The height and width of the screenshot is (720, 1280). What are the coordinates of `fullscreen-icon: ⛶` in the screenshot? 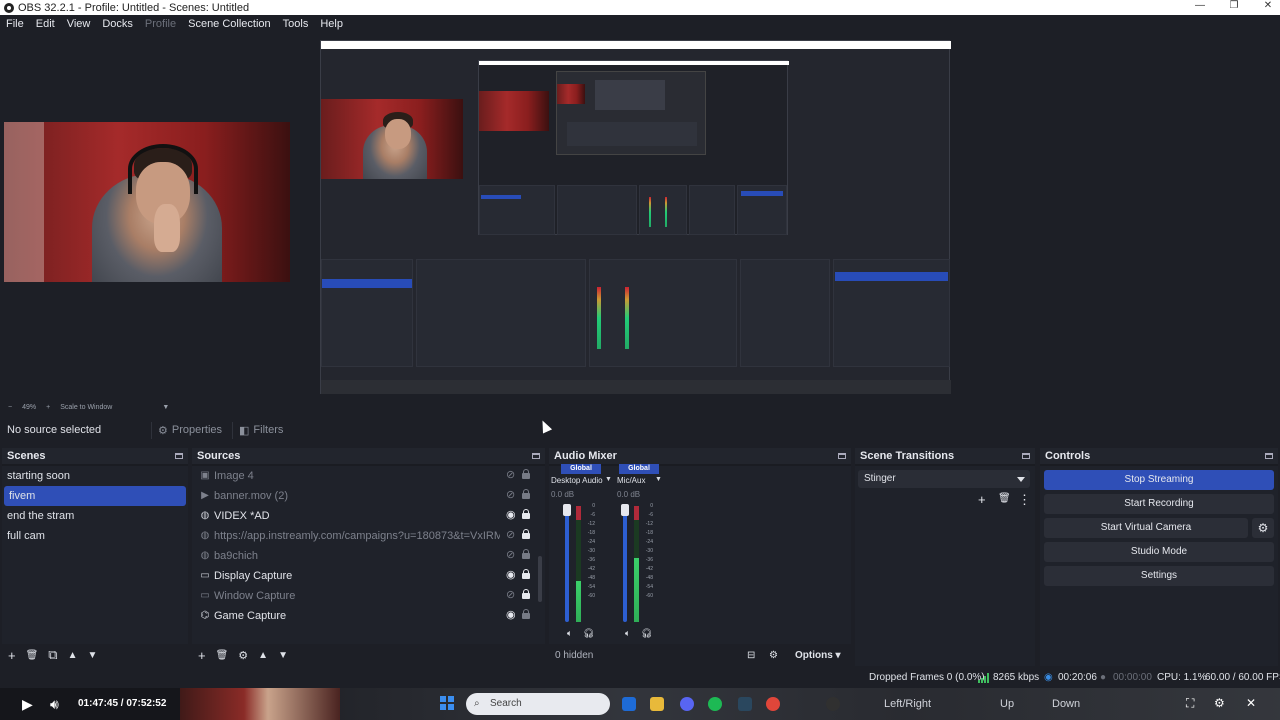 It's located at (1190, 703).